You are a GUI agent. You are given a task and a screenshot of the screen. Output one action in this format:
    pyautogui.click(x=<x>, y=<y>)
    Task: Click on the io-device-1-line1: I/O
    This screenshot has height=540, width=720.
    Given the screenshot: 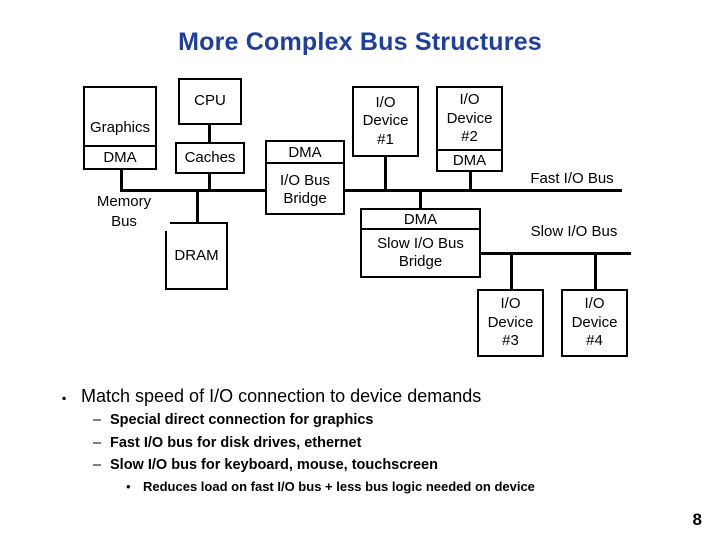 What is the action you would take?
    pyautogui.click(x=385, y=102)
    